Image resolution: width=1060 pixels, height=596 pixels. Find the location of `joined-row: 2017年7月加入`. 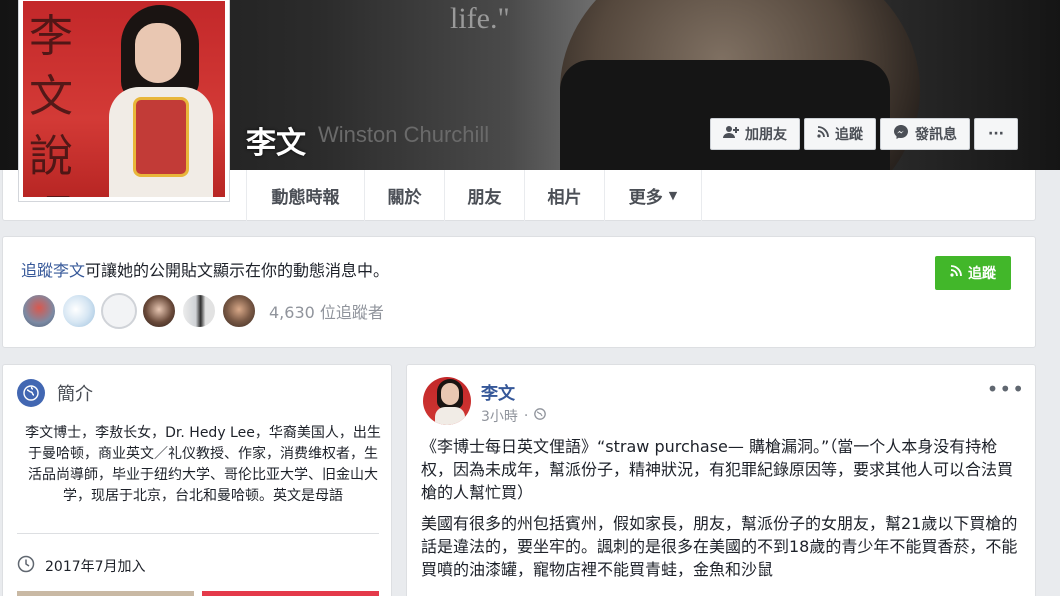

joined-row: 2017年7月加入 is located at coordinates (81, 566).